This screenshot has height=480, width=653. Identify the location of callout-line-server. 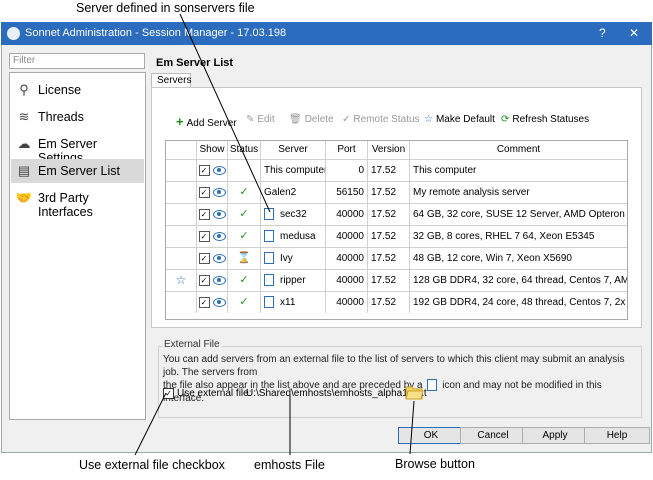
(225, 113).